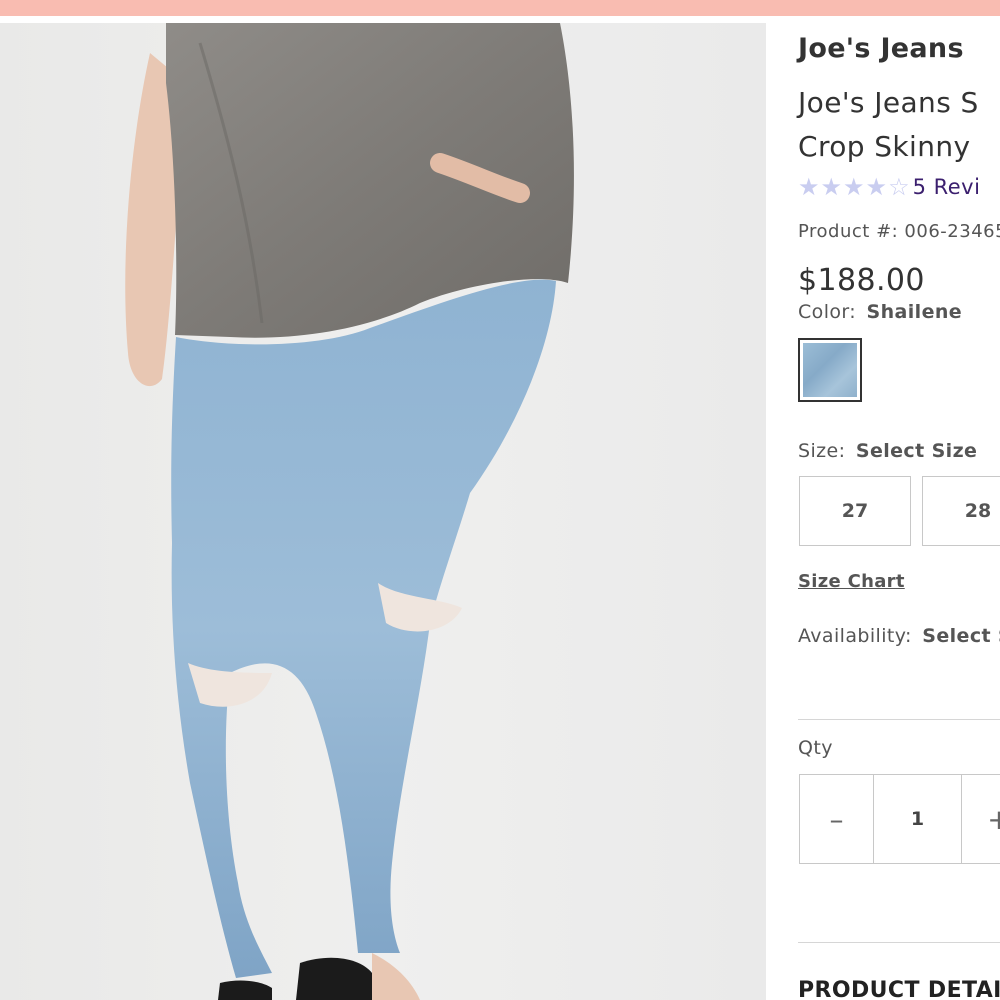  What do you see at coordinates (500, 19) in the screenshot?
I see `top-bar-gap` at bounding box center [500, 19].